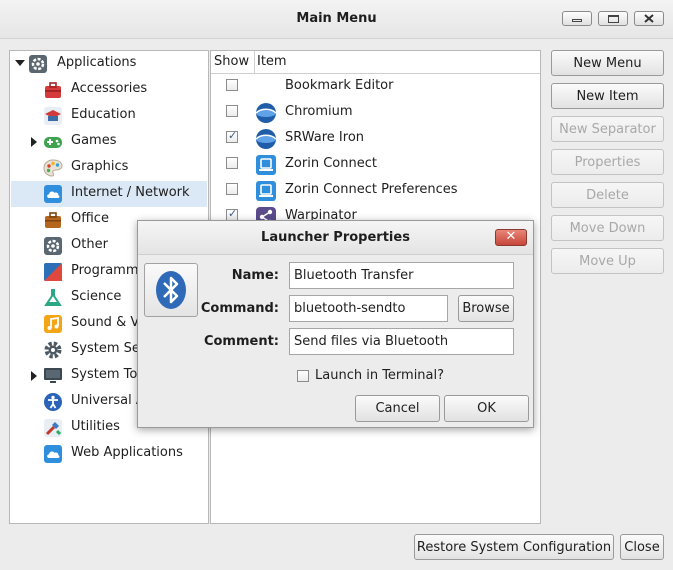 The image size is (673, 570). I want to click on tree-item-label: Internet / Network, so click(130, 192).